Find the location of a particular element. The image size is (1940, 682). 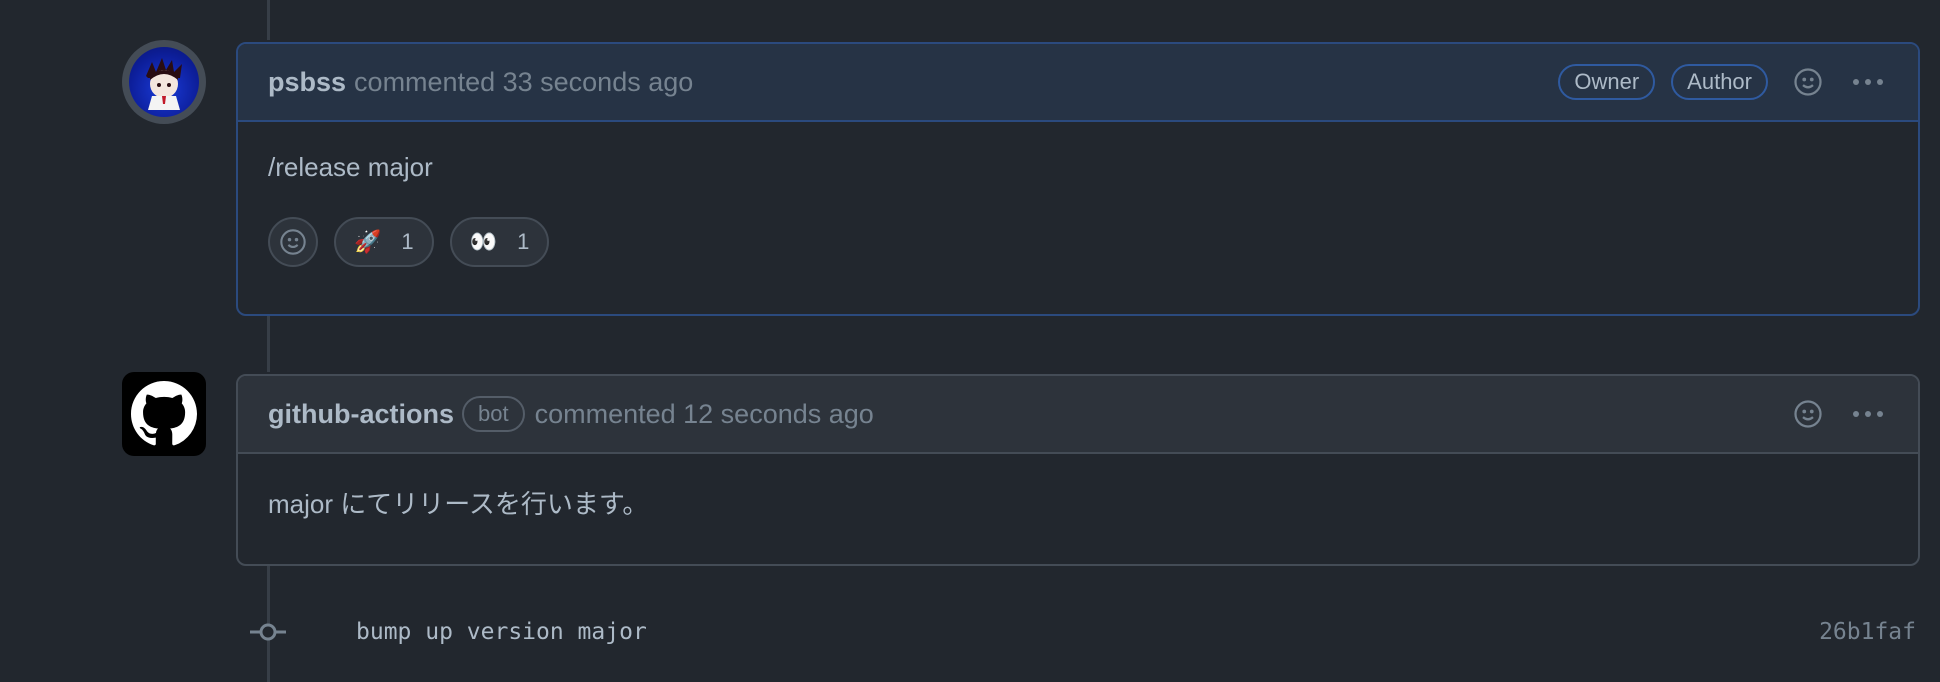

comment-author: github-actions is located at coordinates (361, 414).